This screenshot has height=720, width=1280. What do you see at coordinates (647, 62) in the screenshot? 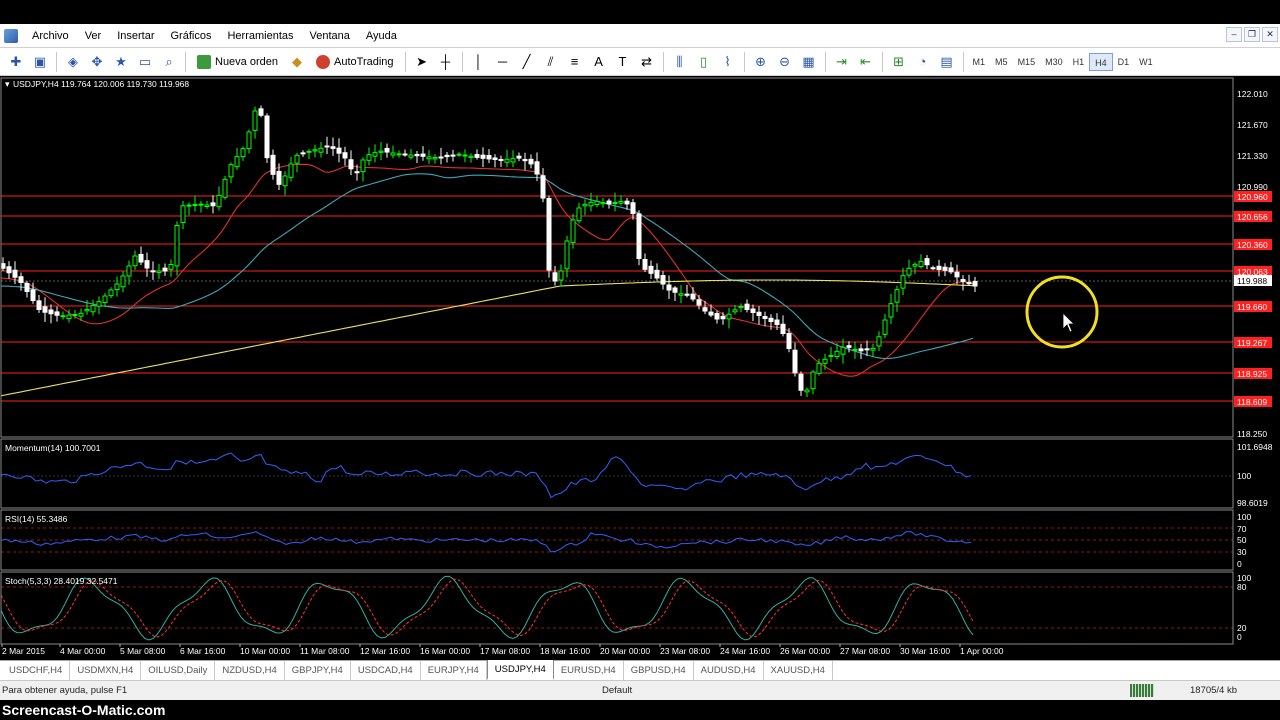
I see `arrows-icon: ⇄` at bounding box center [647, 62].